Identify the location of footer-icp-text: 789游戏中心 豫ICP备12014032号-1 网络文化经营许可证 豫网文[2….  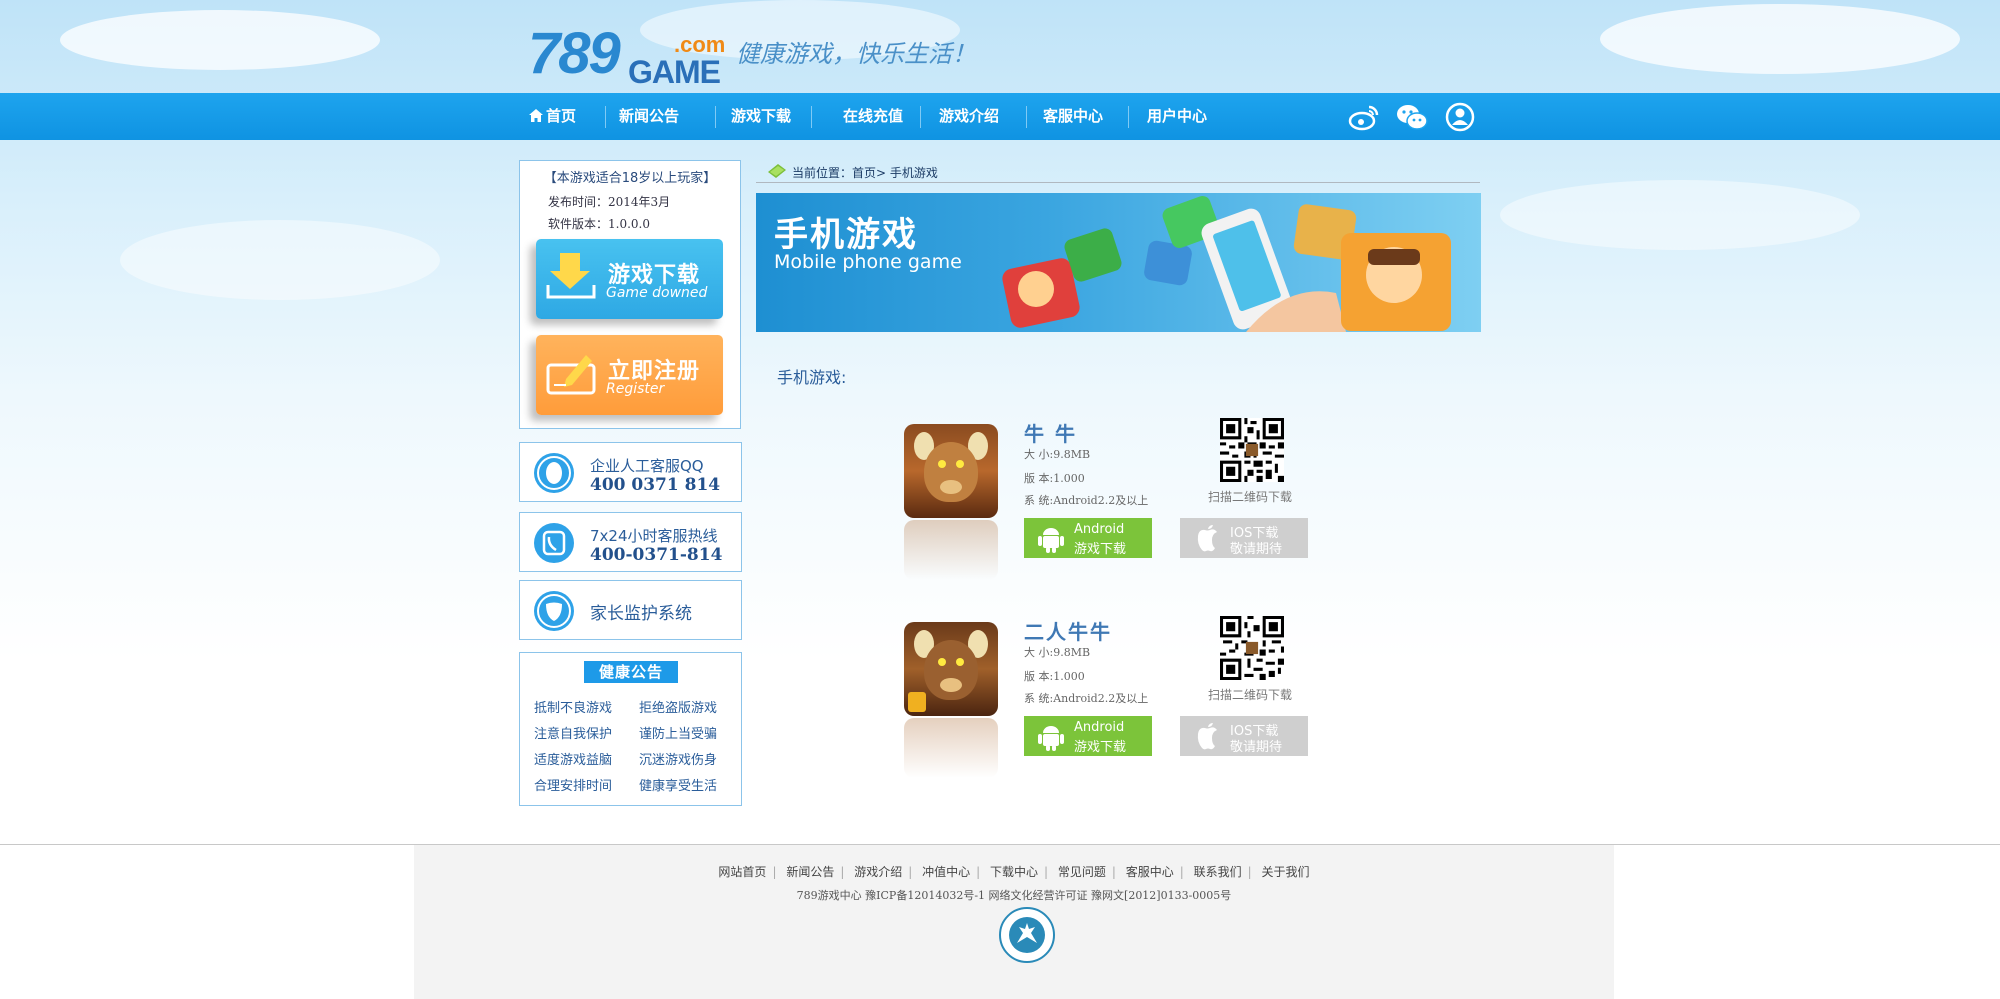
(1014, 895).